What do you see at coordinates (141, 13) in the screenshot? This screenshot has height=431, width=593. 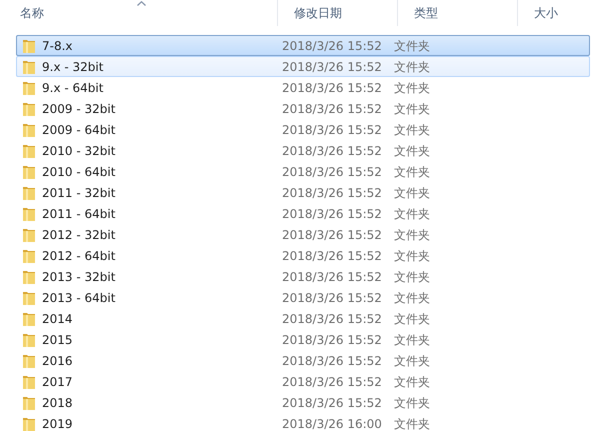 I see `column-header: 名称` at bounding box center [141, 13].